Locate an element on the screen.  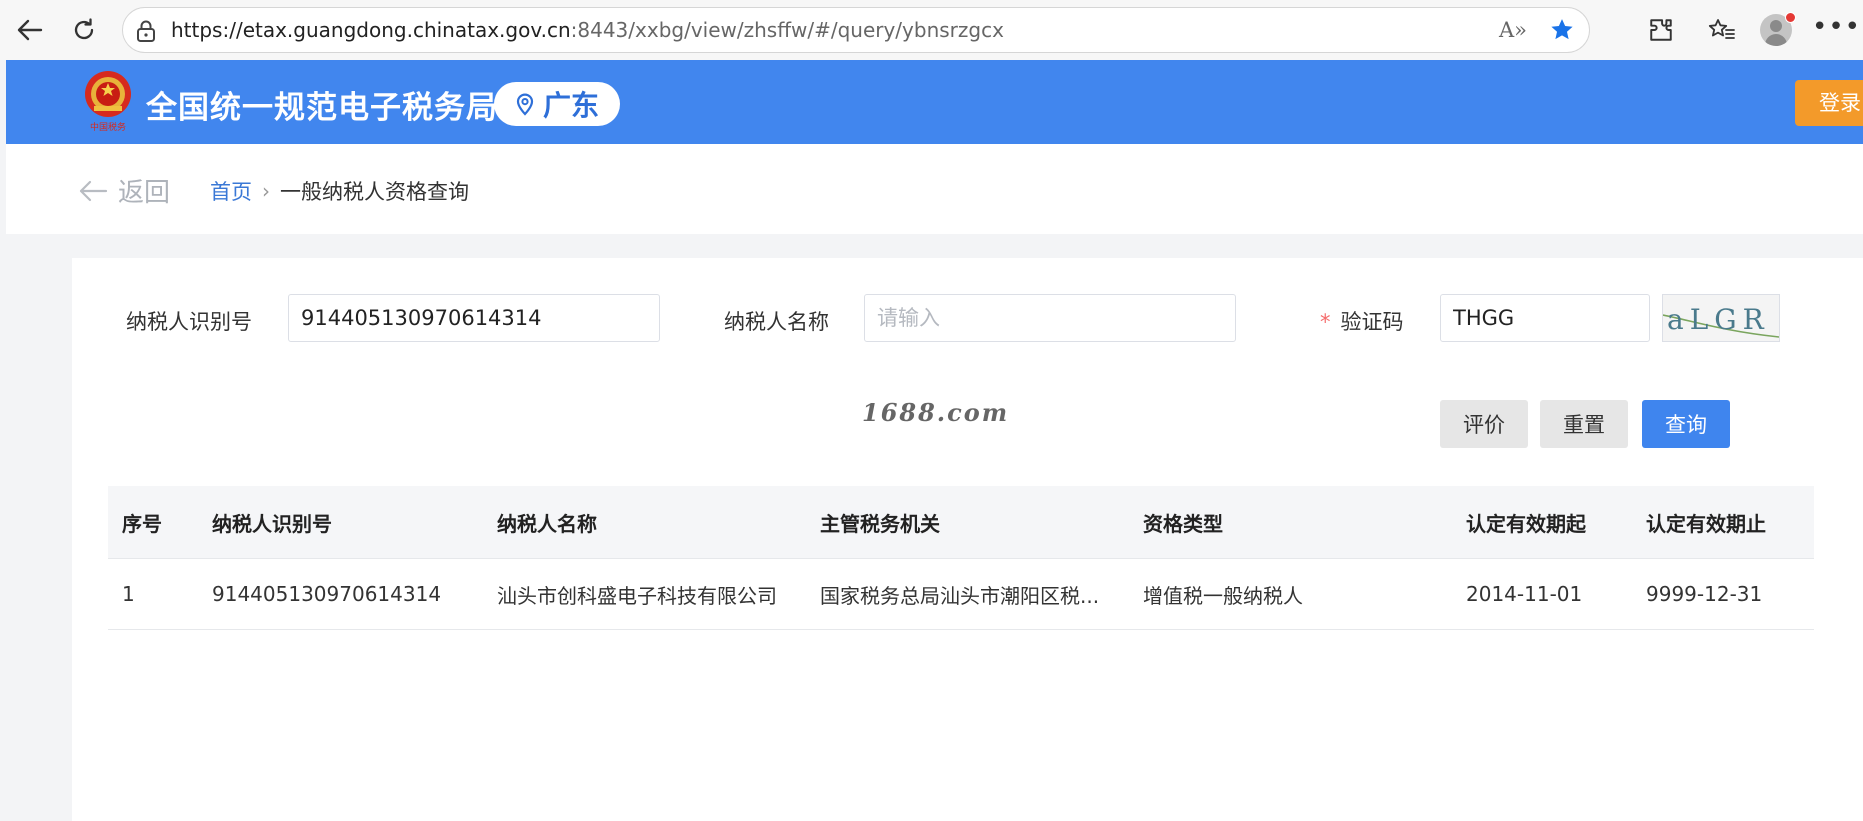
breadcrumb: 首页 › 一般纳税人资格查询 is located at coordinates (339, 191).